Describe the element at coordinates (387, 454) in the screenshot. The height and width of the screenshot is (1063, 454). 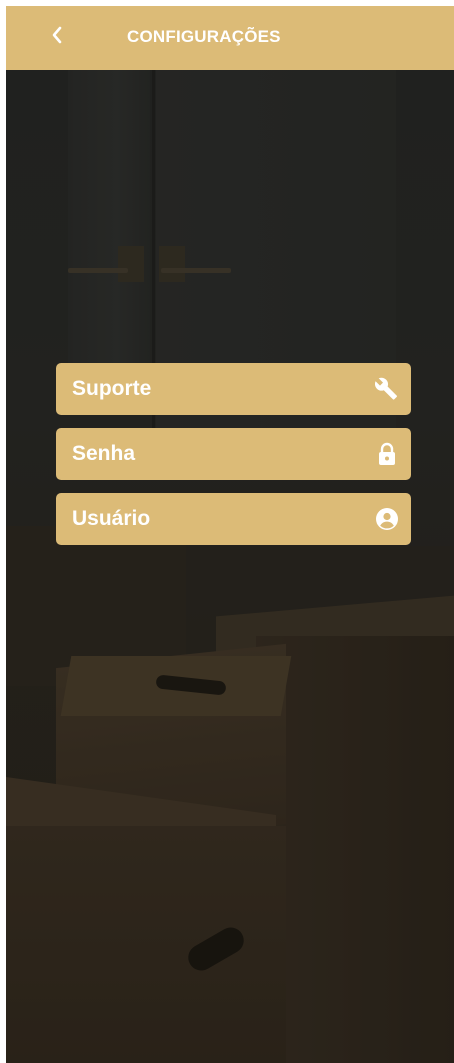
I see `lock-icon` at that location.